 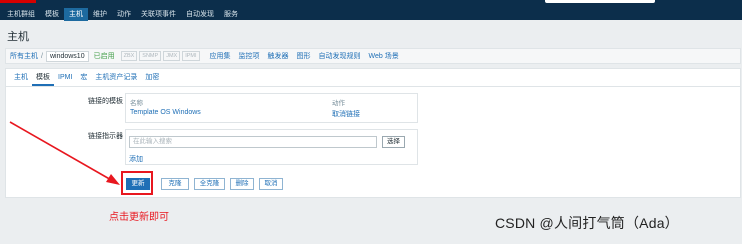 What do you see at coordinates (271, 184) in the screenshot?
I see `cancel-button: 取消` at bounding box center [271, 184].